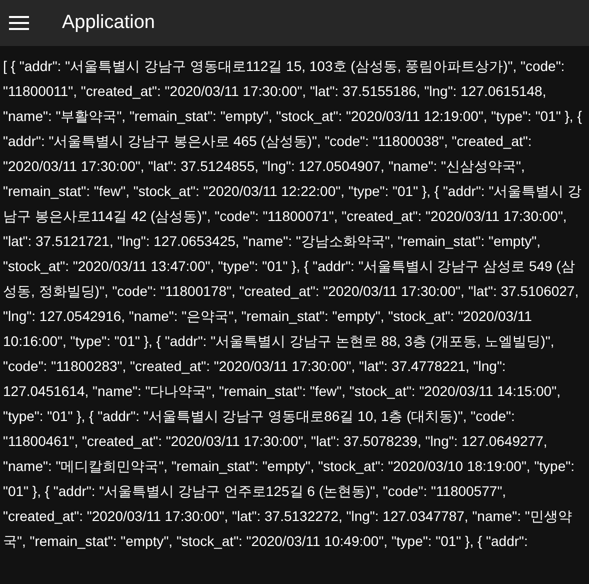 The width and height of the screenshot is (589, 584). What do you see at coordinates (108, 22) in the screenshot?
I see `app-title: Application` at bounding box center [108, 22].